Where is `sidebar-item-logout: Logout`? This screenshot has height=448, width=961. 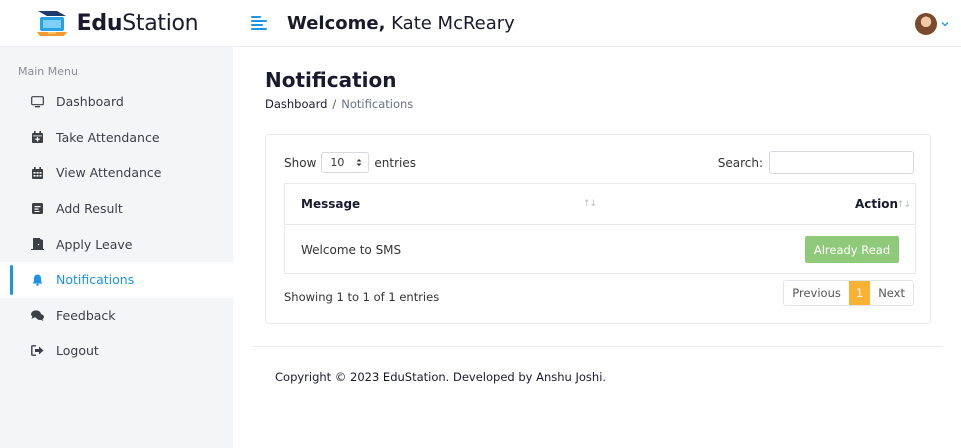
sidebar-item-logout: Logout is located at coordinates (116, 351).